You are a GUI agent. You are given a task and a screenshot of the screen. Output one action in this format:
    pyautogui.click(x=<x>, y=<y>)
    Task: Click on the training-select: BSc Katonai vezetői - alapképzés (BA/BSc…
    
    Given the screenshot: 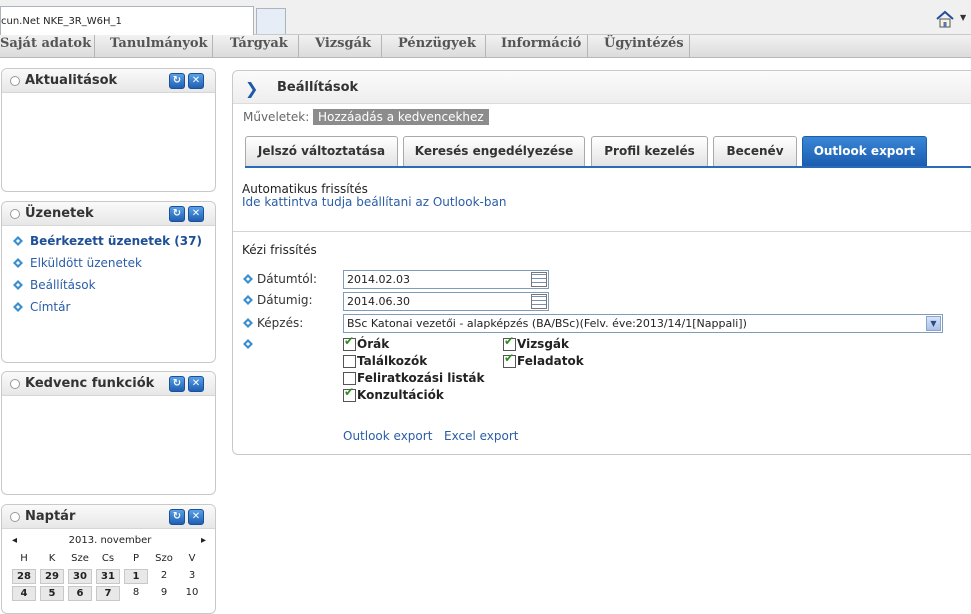 What is the action you would take?
    pyautogui.click(x=643, y=323)
    